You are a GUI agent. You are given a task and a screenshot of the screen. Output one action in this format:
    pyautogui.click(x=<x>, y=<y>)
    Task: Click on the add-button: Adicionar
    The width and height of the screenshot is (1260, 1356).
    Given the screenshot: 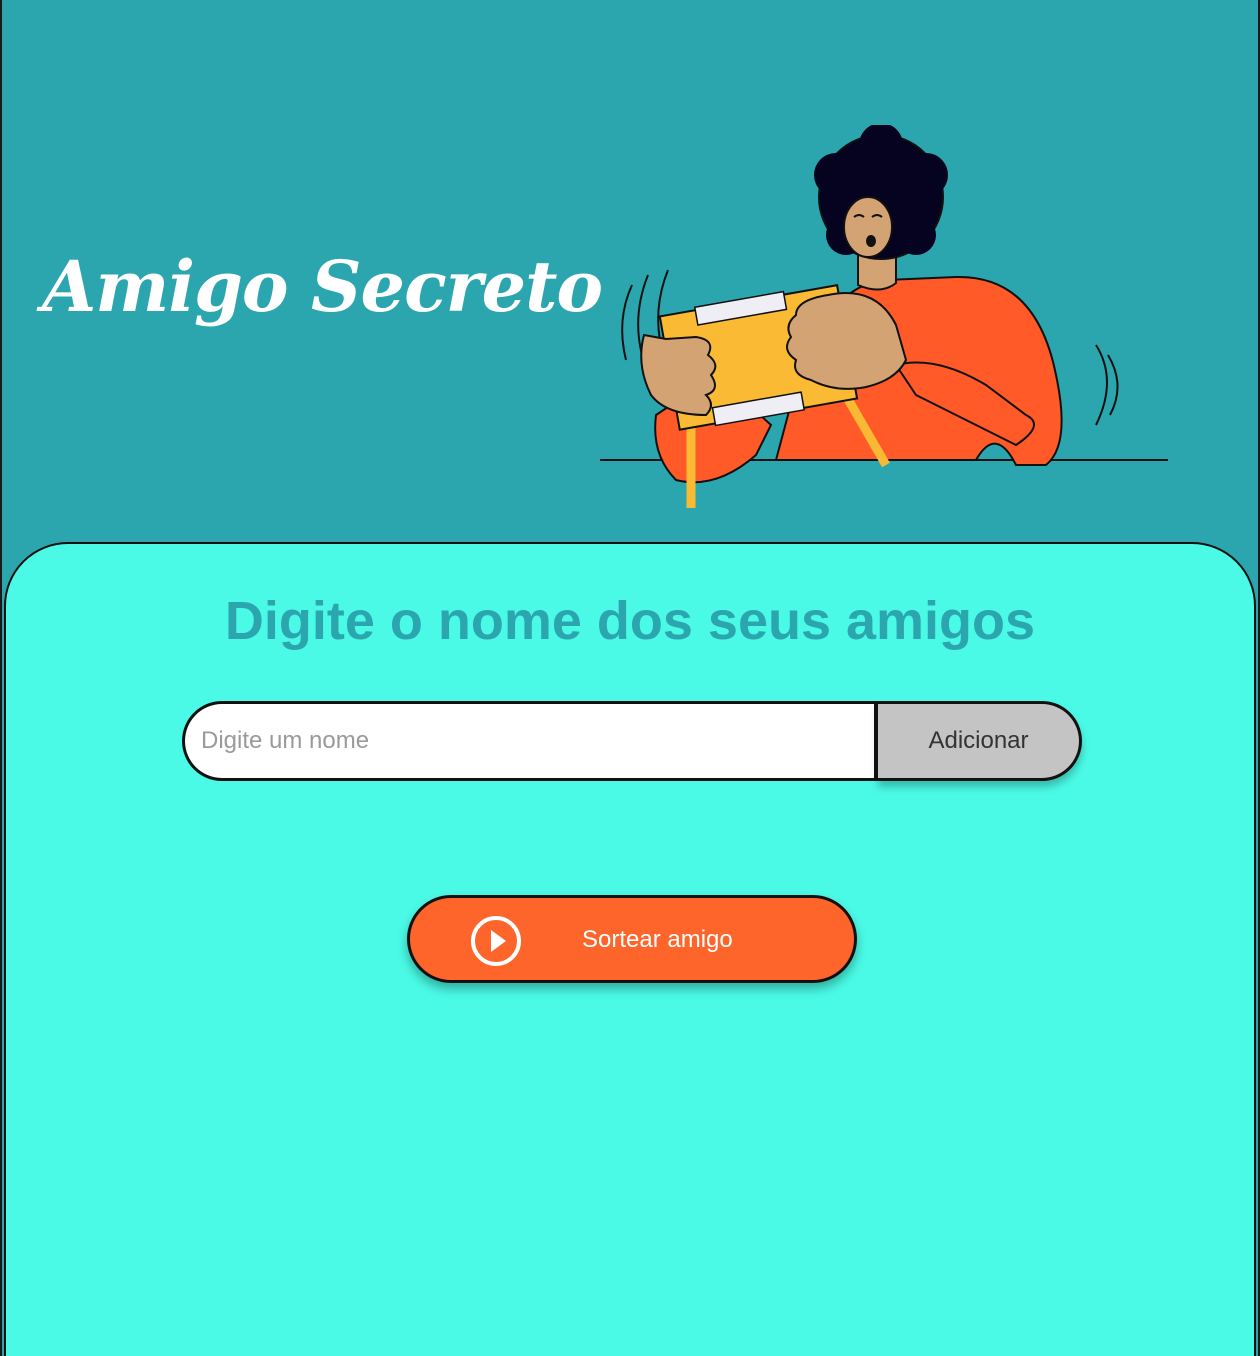 What is the action you would take?
    pyautogui.click(x=980, y=741)
    